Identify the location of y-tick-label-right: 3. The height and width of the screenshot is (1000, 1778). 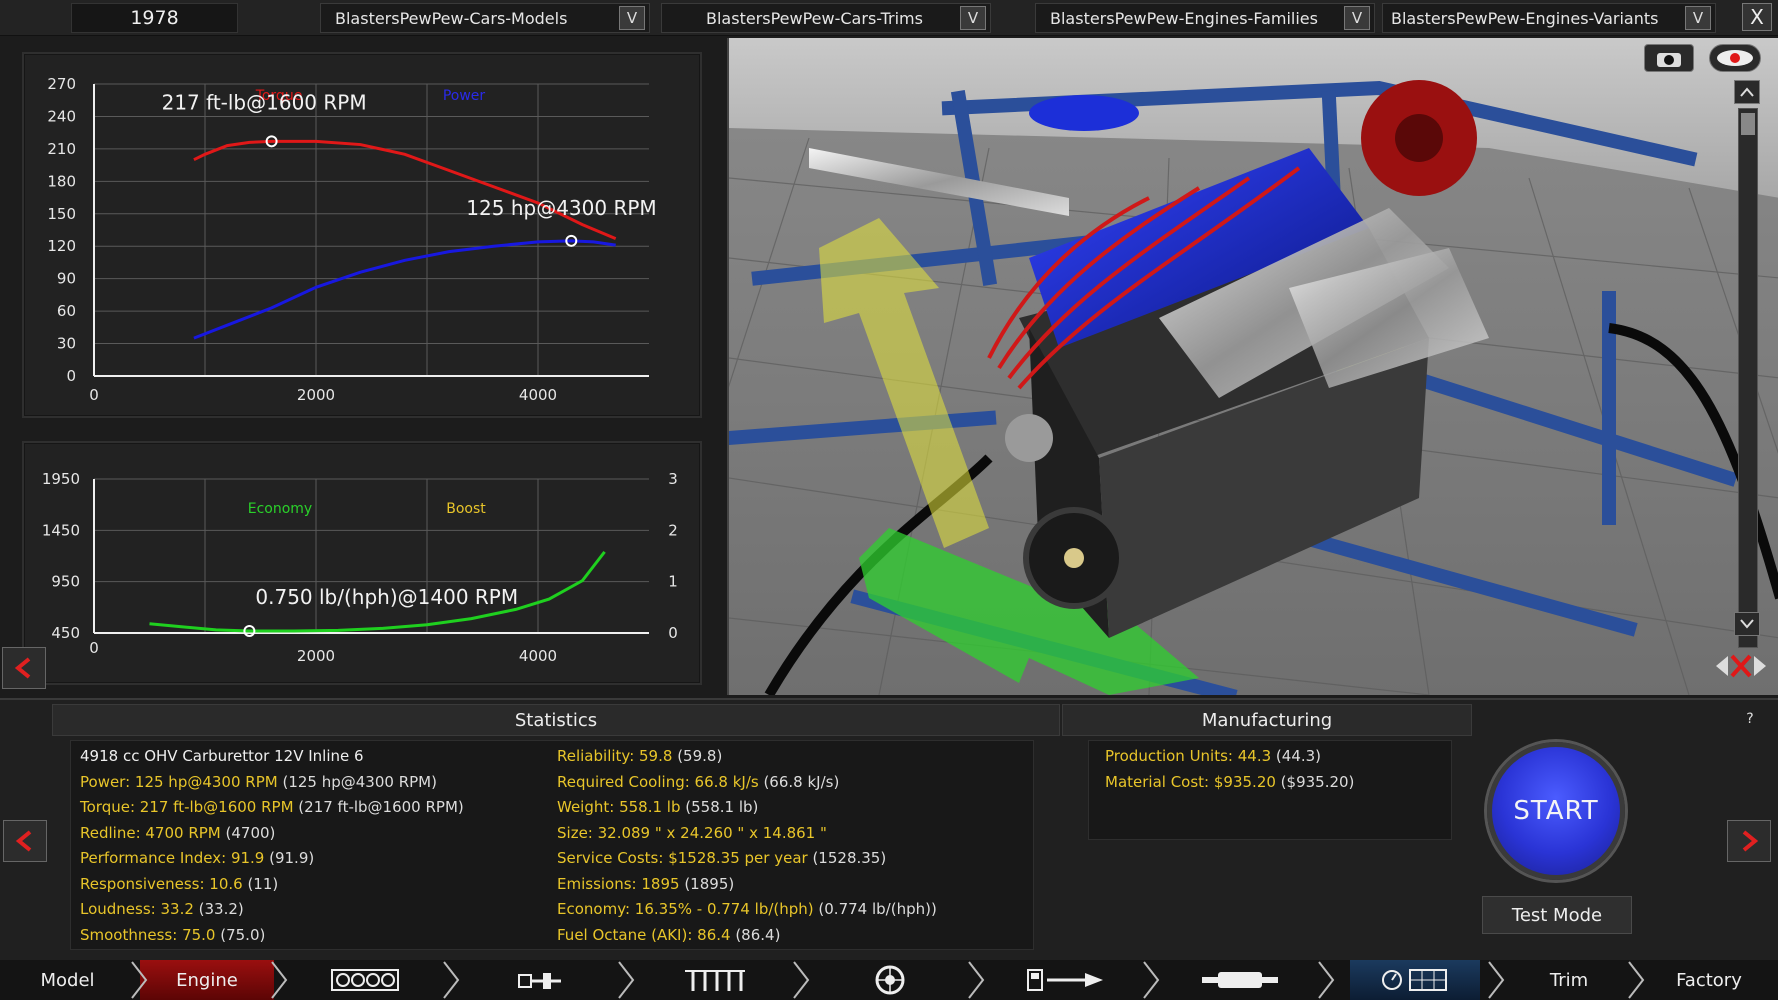
(673, 479).